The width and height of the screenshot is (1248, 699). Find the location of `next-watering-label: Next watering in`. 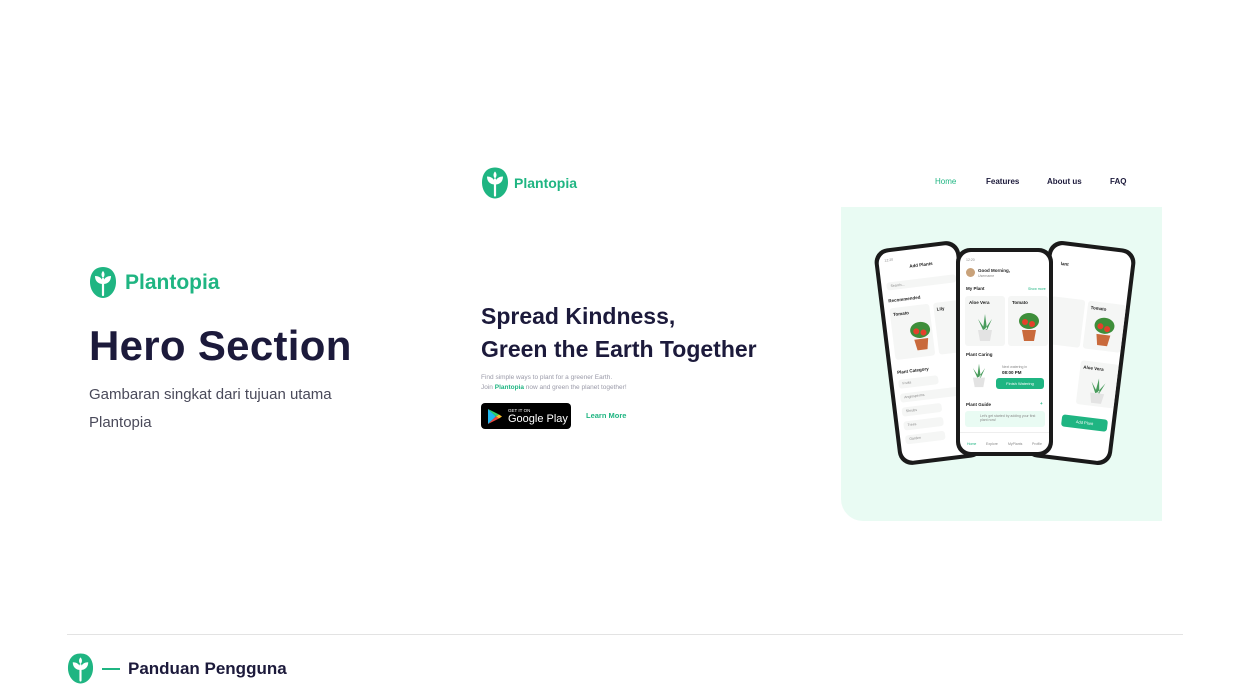

next-watering-label: Next watering in is located at coordinates (1015, 367).